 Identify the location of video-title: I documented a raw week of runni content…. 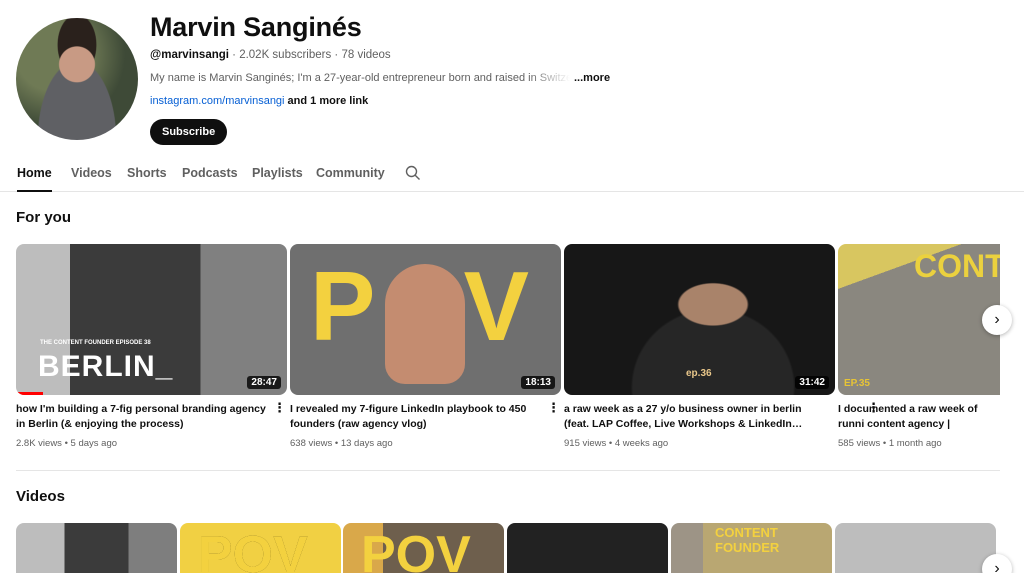
(919, 417).